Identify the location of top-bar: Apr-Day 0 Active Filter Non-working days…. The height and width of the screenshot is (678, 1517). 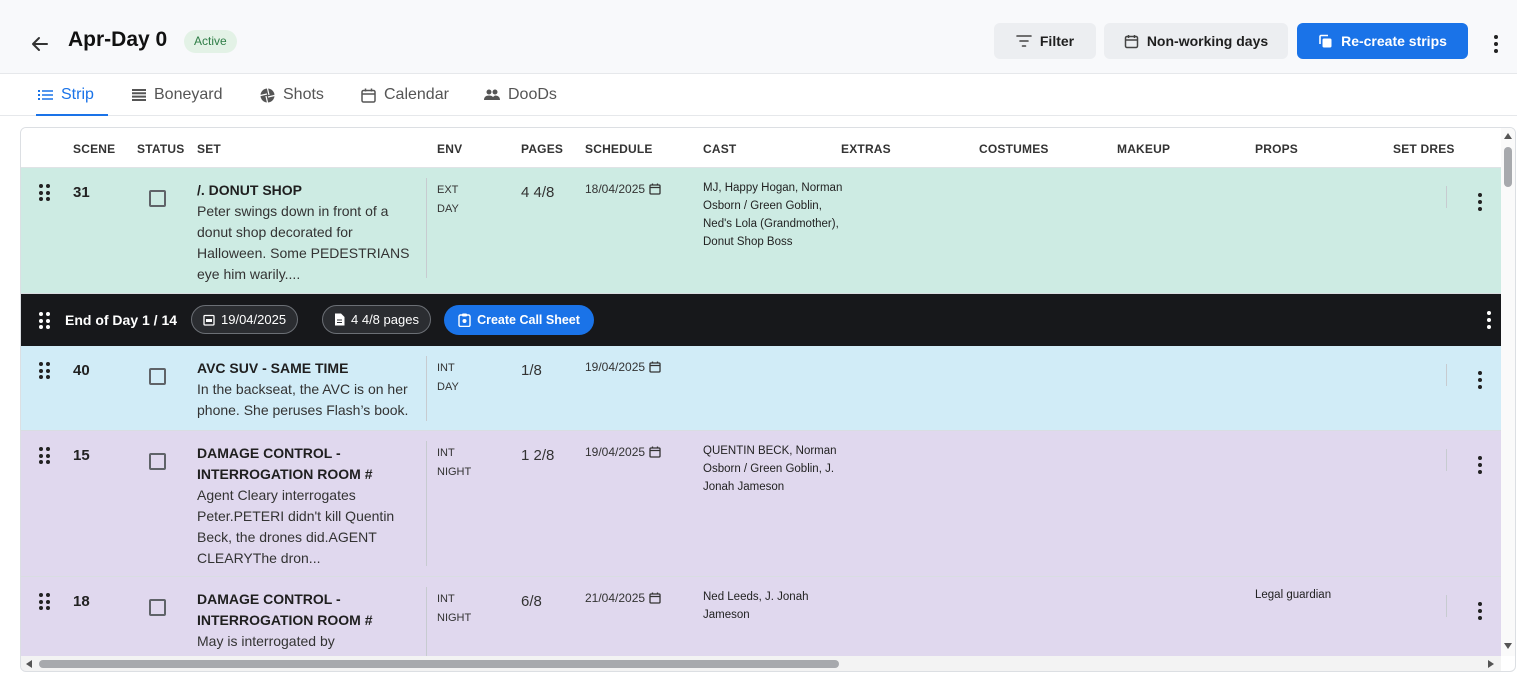
(758, 37).